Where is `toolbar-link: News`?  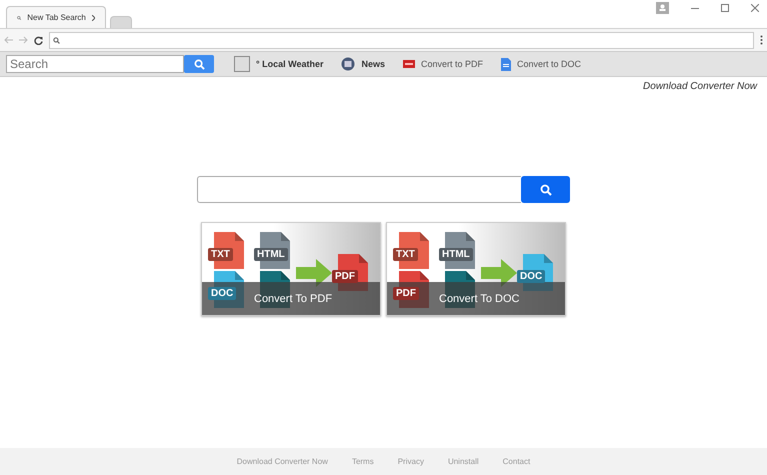 toolbar-link: News is located at coordinates (363, 64).